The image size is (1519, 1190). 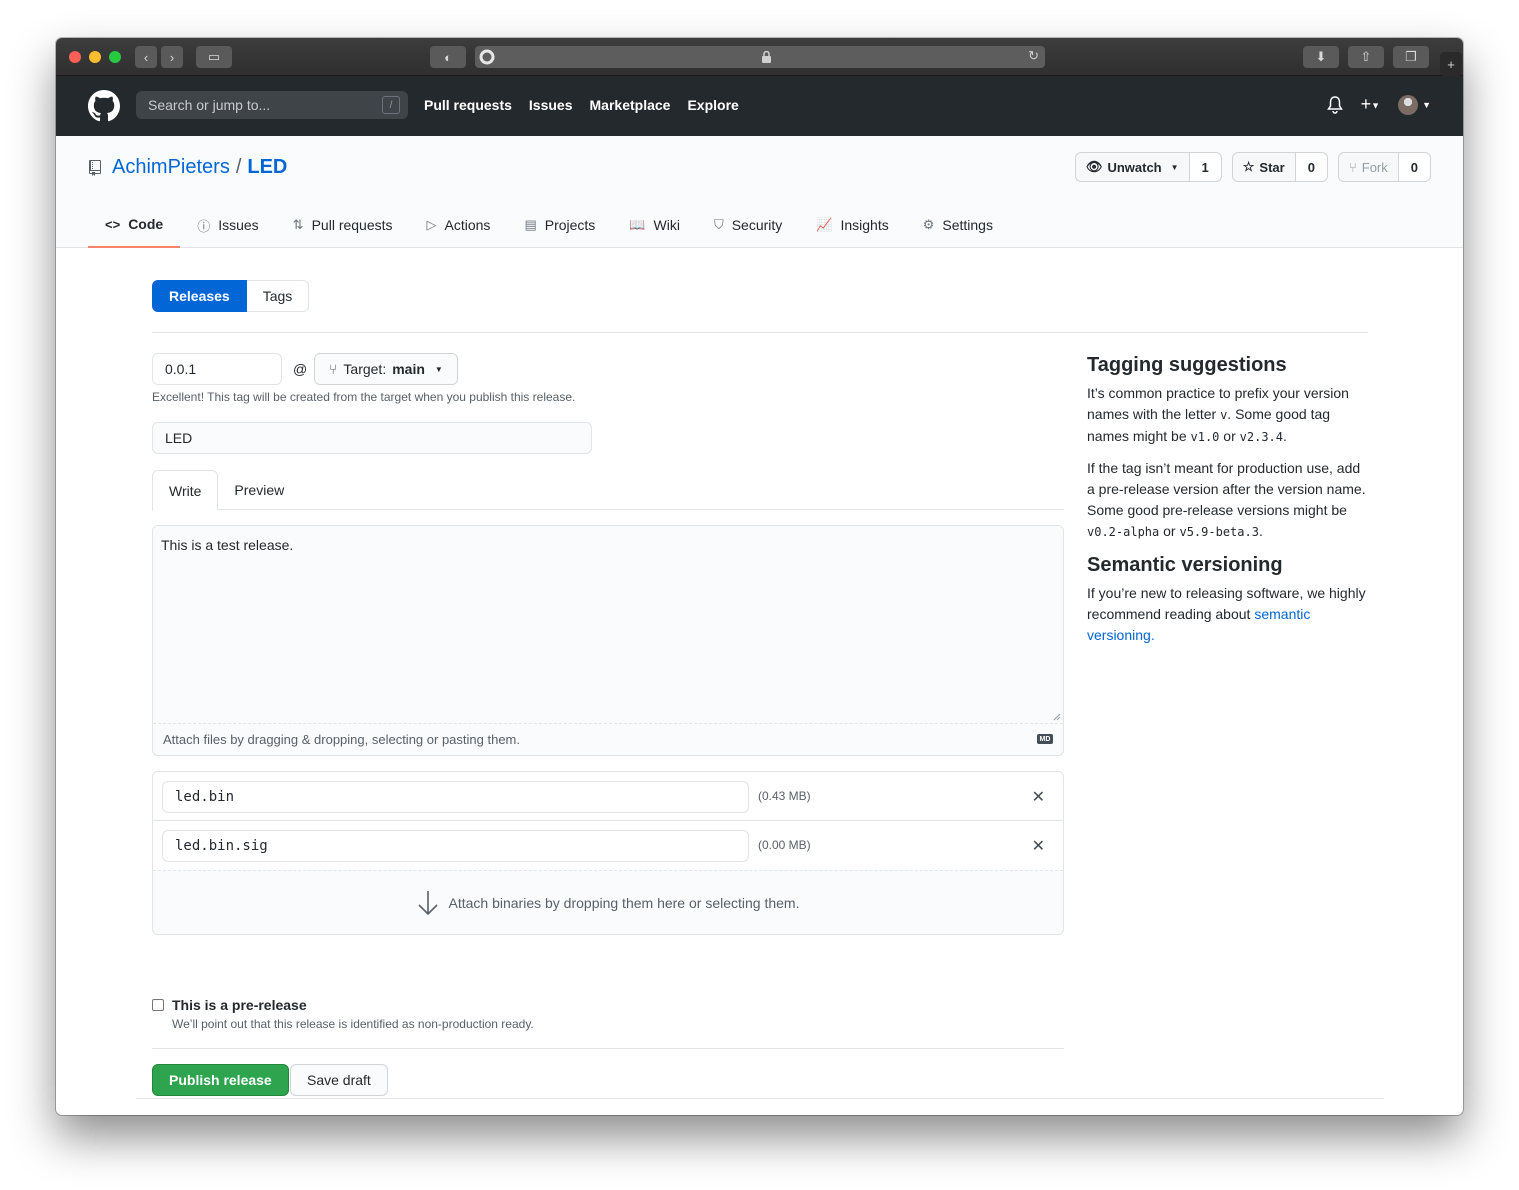 I want to click on user-menu: ▼, so click(x=1414, y=104).